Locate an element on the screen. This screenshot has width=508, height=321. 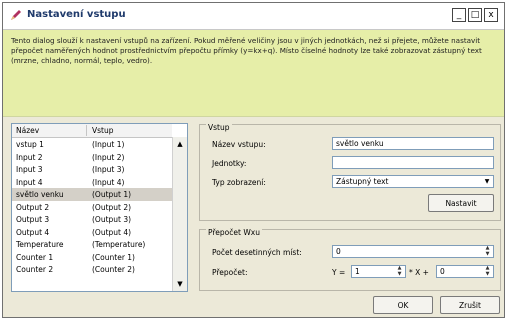
prepocet-group-title: Přepočet Wxu is located at coordinates (234, 232).